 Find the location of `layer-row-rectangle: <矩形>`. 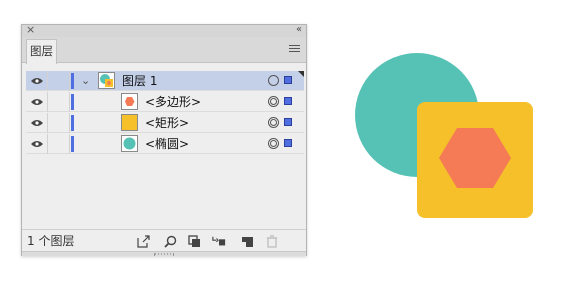

layer-row-rectangle: <矩形> is located at coordinates (165, 123).